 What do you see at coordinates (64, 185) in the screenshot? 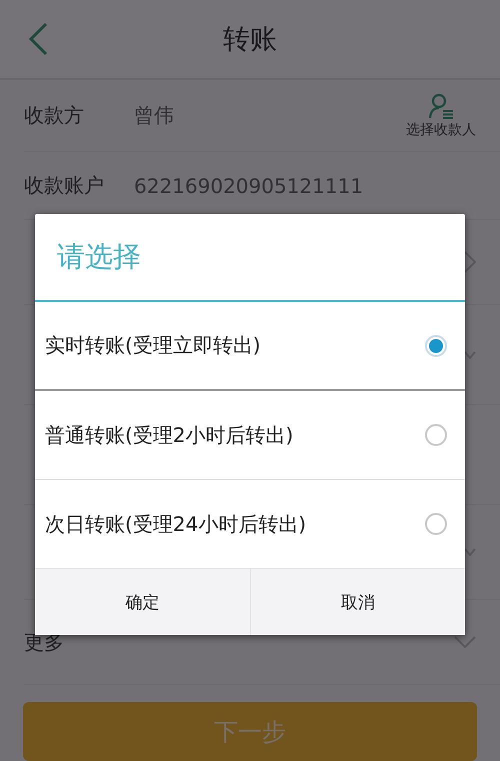
I see `field-label: 收款账户` at bounding box center [64, 185].